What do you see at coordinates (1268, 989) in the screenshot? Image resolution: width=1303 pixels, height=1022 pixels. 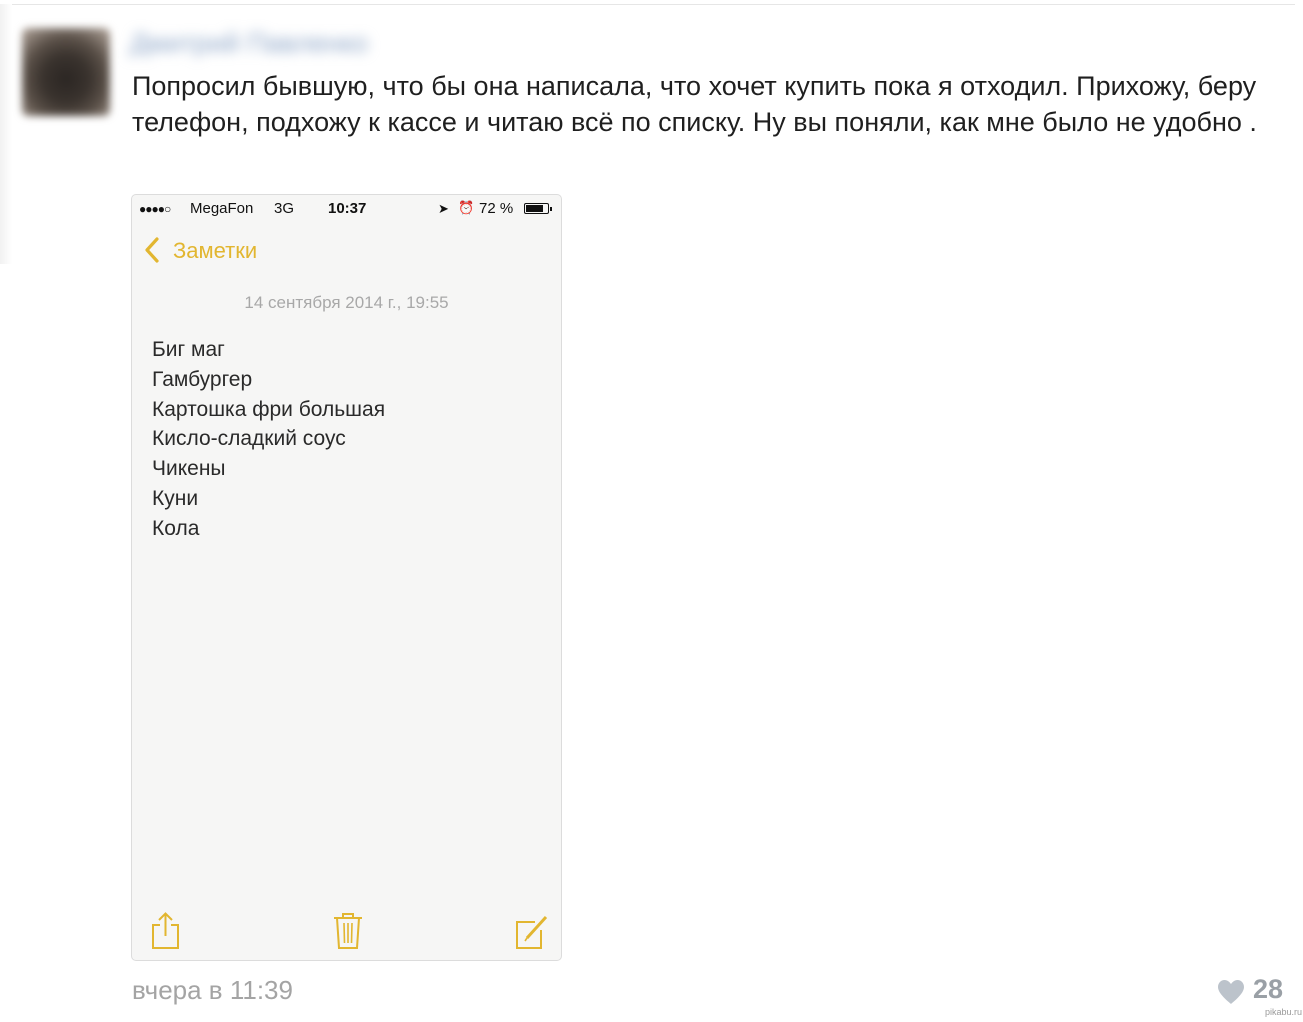 I see `like-count: 28` at bounding box center [1268, 989].